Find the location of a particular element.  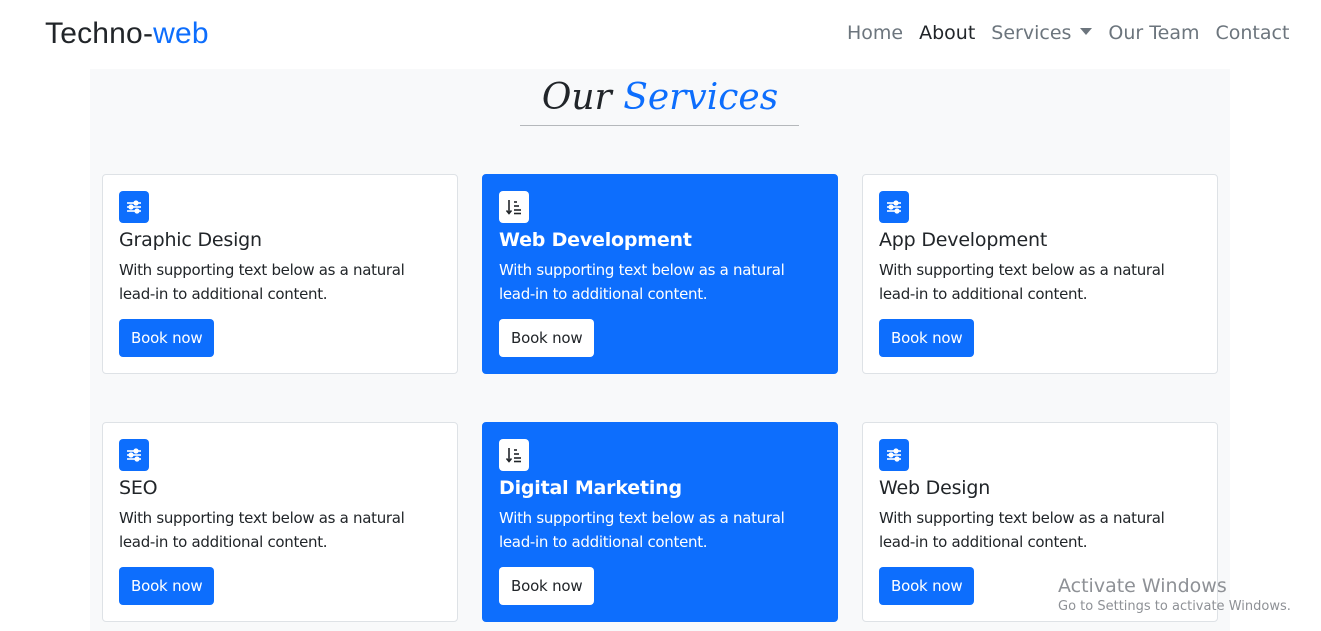

brand-prefix: Techno- is located at coordinates (99, 33).